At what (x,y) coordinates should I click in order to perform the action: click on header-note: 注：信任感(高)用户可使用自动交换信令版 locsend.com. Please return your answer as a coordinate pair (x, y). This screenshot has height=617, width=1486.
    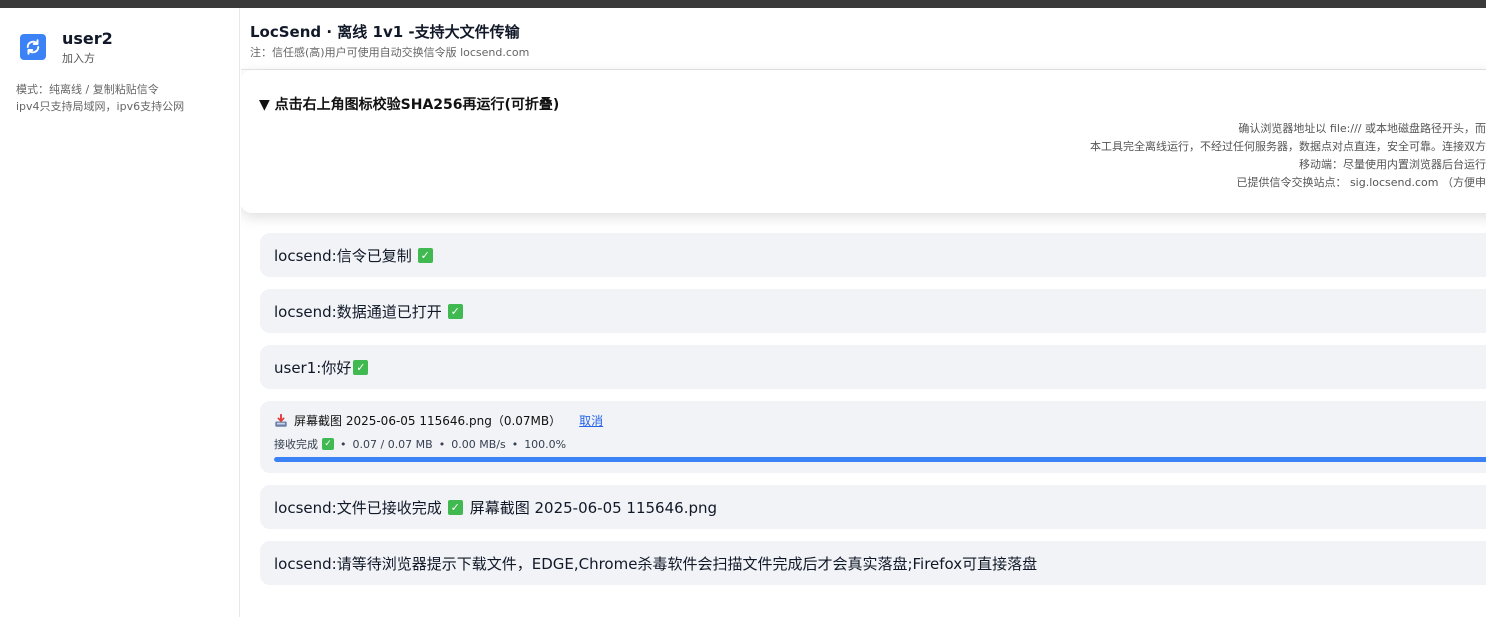
    Looking at the image, I should click on (390, 52).